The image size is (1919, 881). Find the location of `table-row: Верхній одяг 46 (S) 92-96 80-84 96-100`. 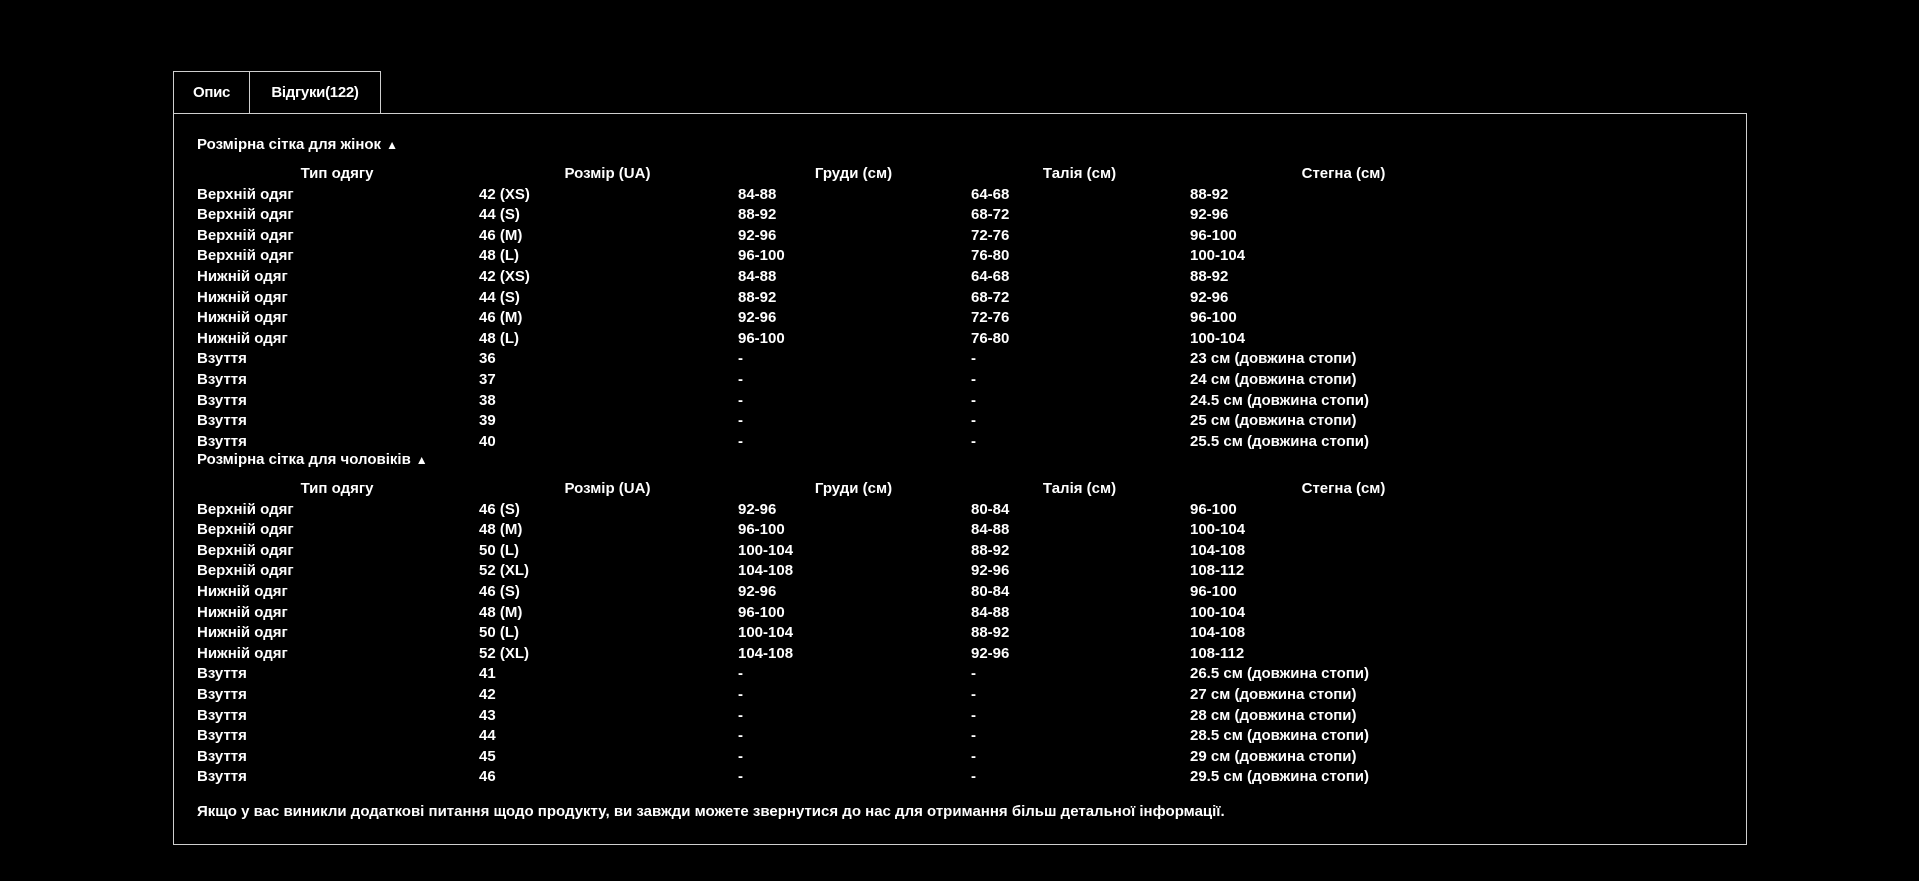

table-row: Верхній одяг 46 (S) 92-96 80-84 96-100 is located at coordinates (847, 510).